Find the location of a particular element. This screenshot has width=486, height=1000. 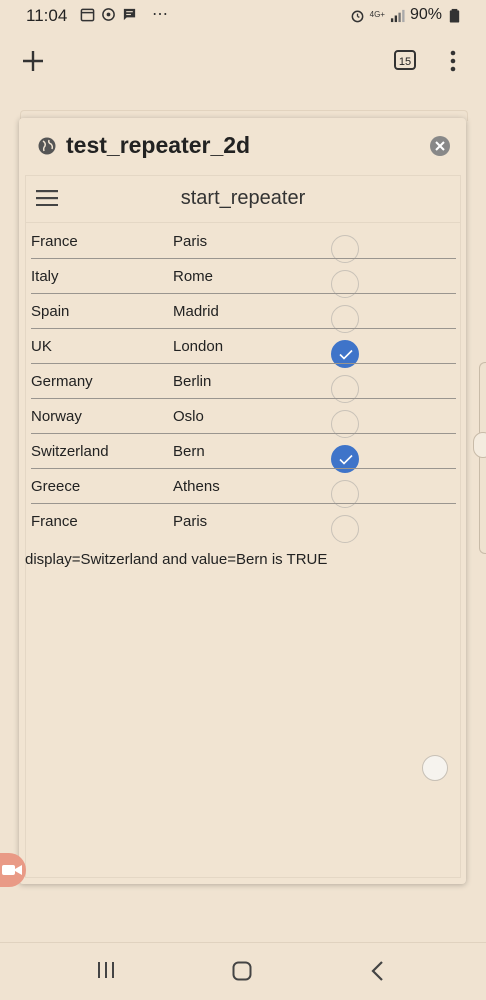

add-button is located at coordinates (33, 61).